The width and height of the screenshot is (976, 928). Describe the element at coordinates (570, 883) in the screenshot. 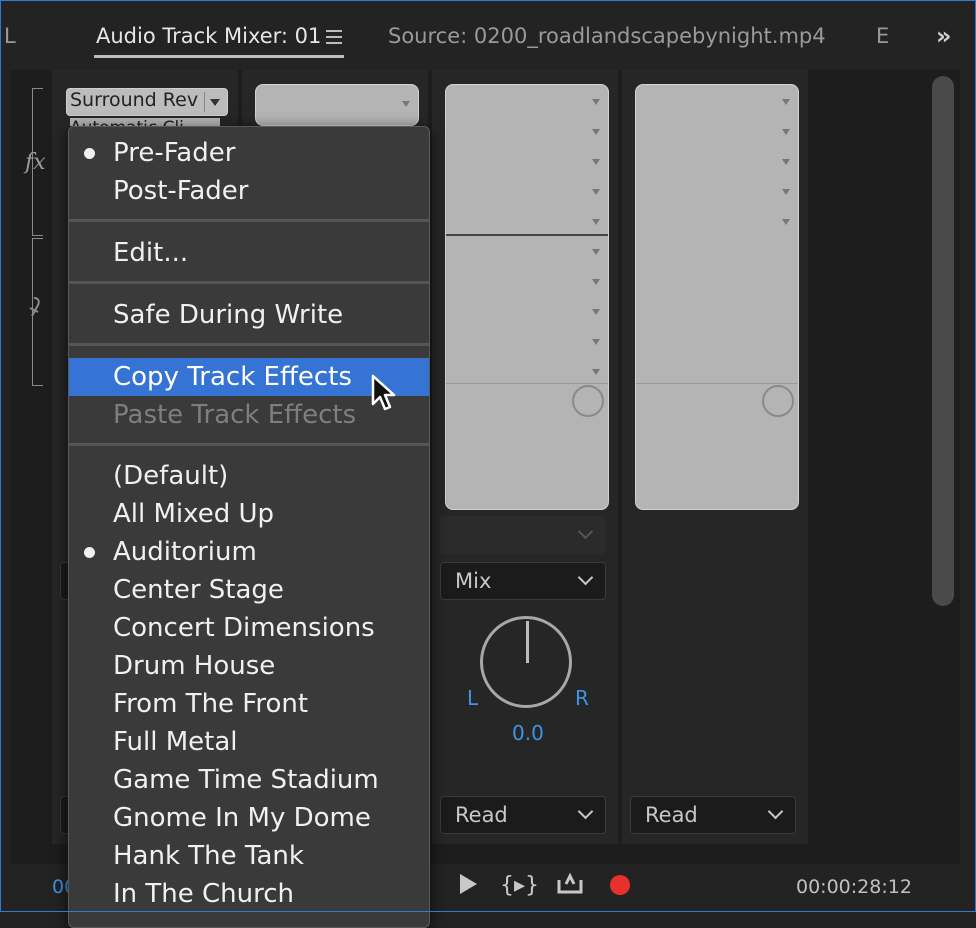

I see `export-icon` at that location.